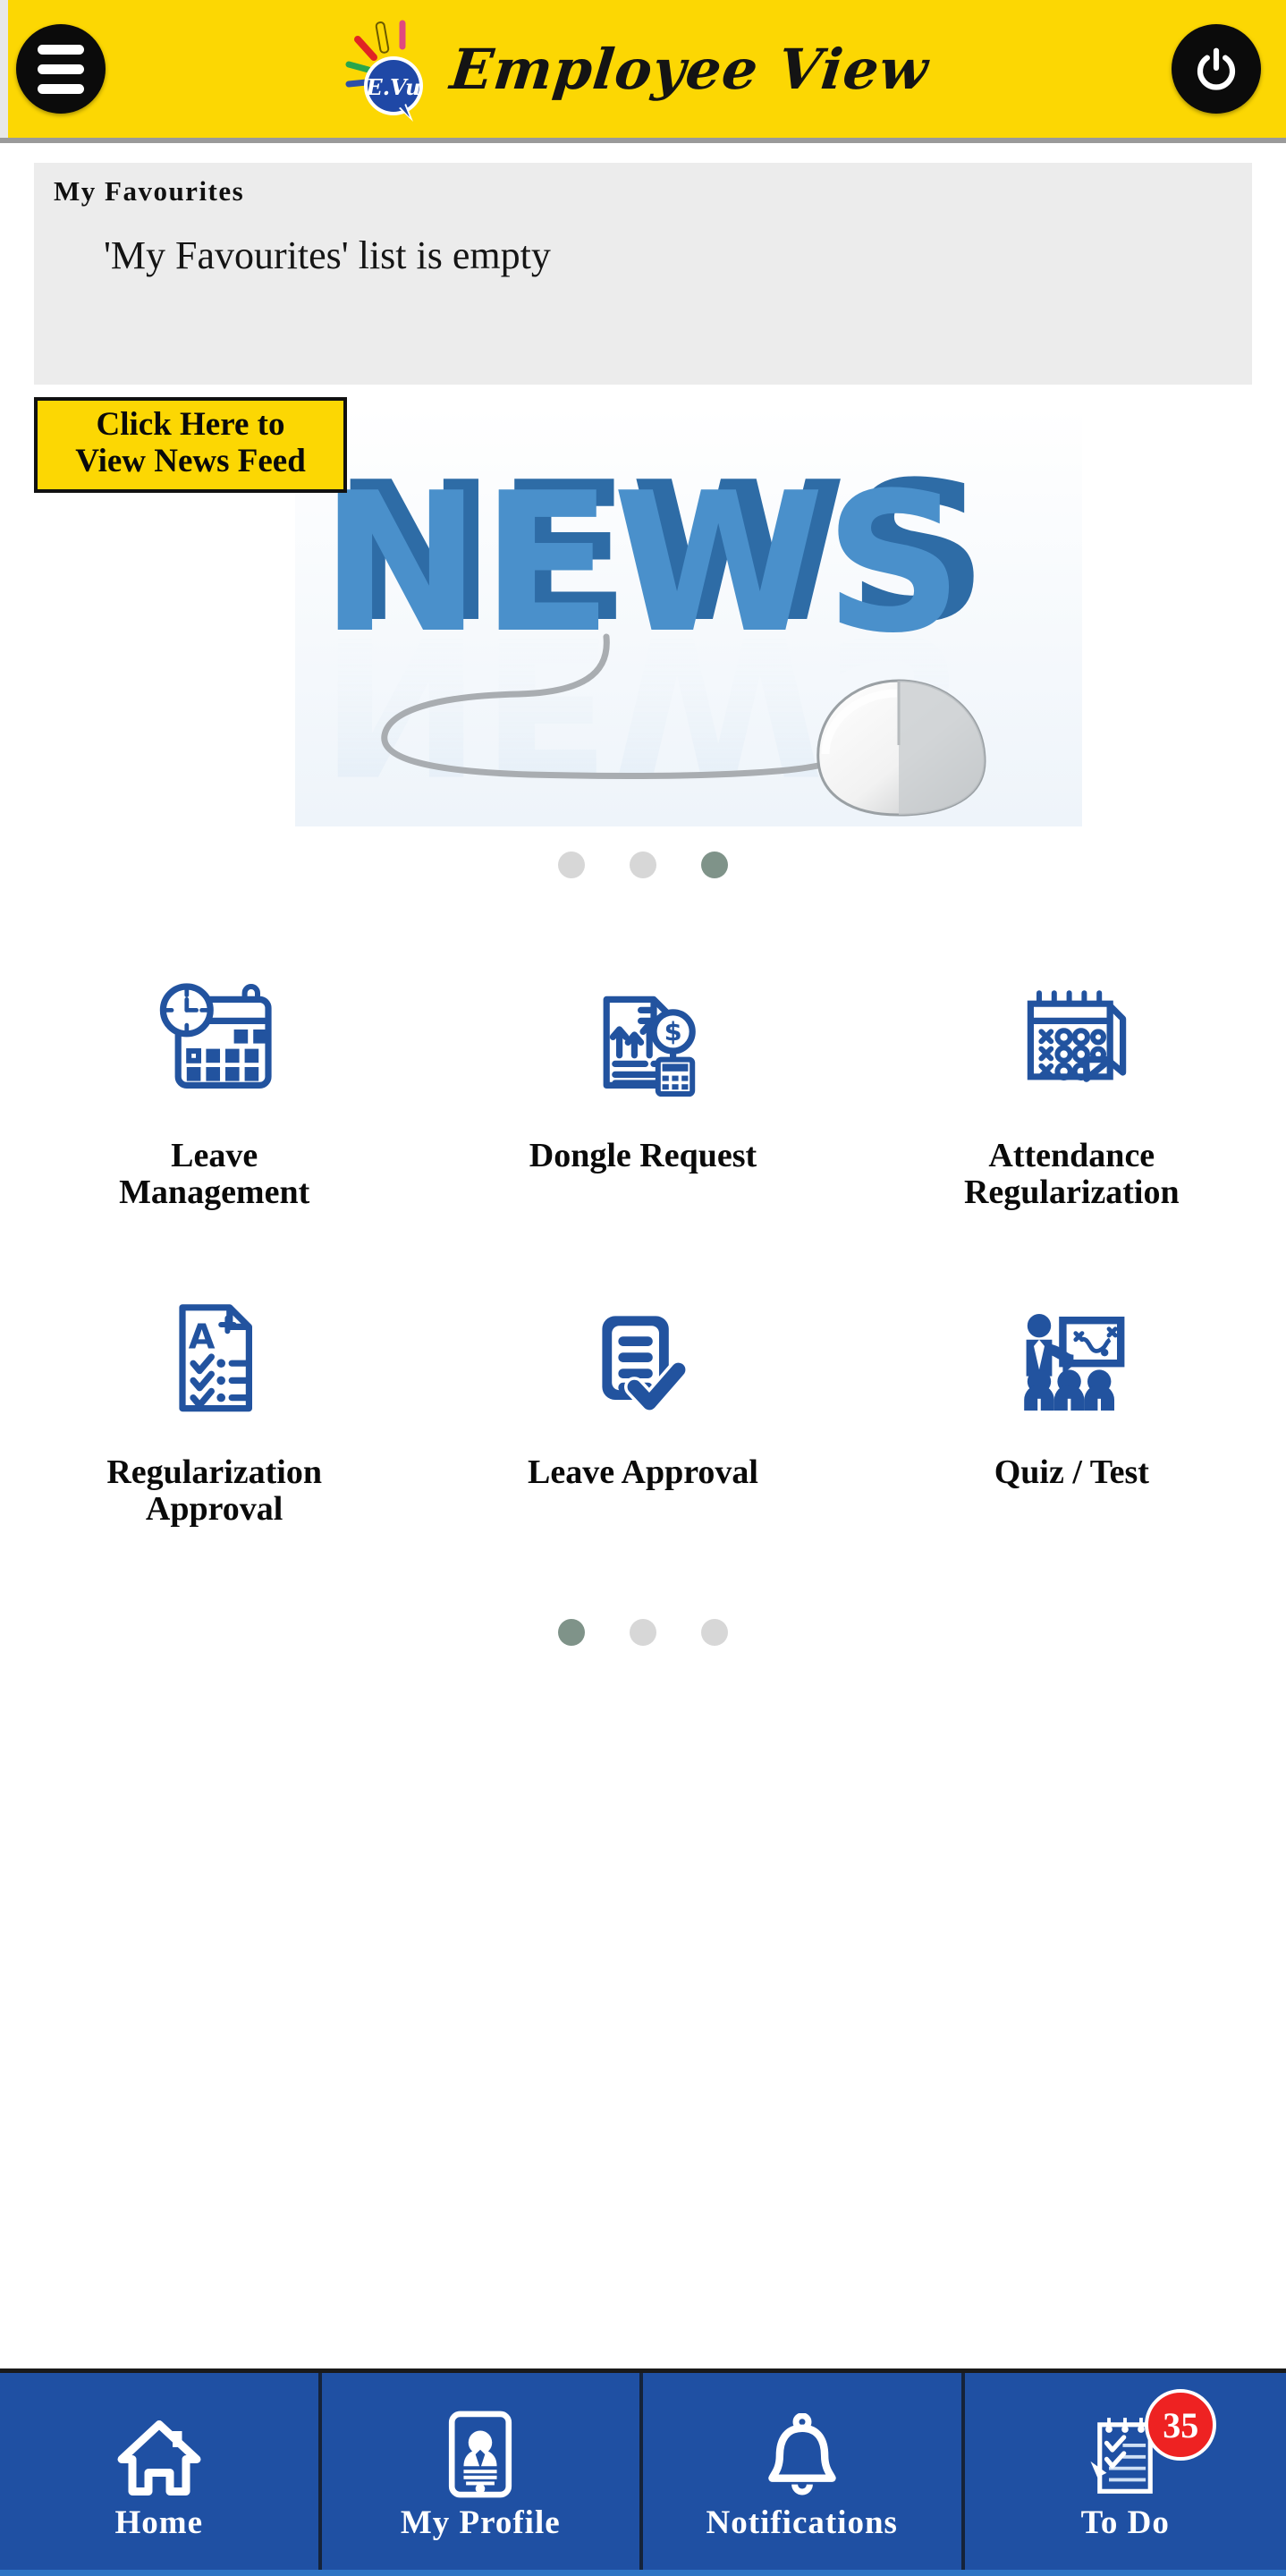  Describe the element at coordinates (190, 424) in the screenshot. I see `news-button-line1: Click Here to` at that location.